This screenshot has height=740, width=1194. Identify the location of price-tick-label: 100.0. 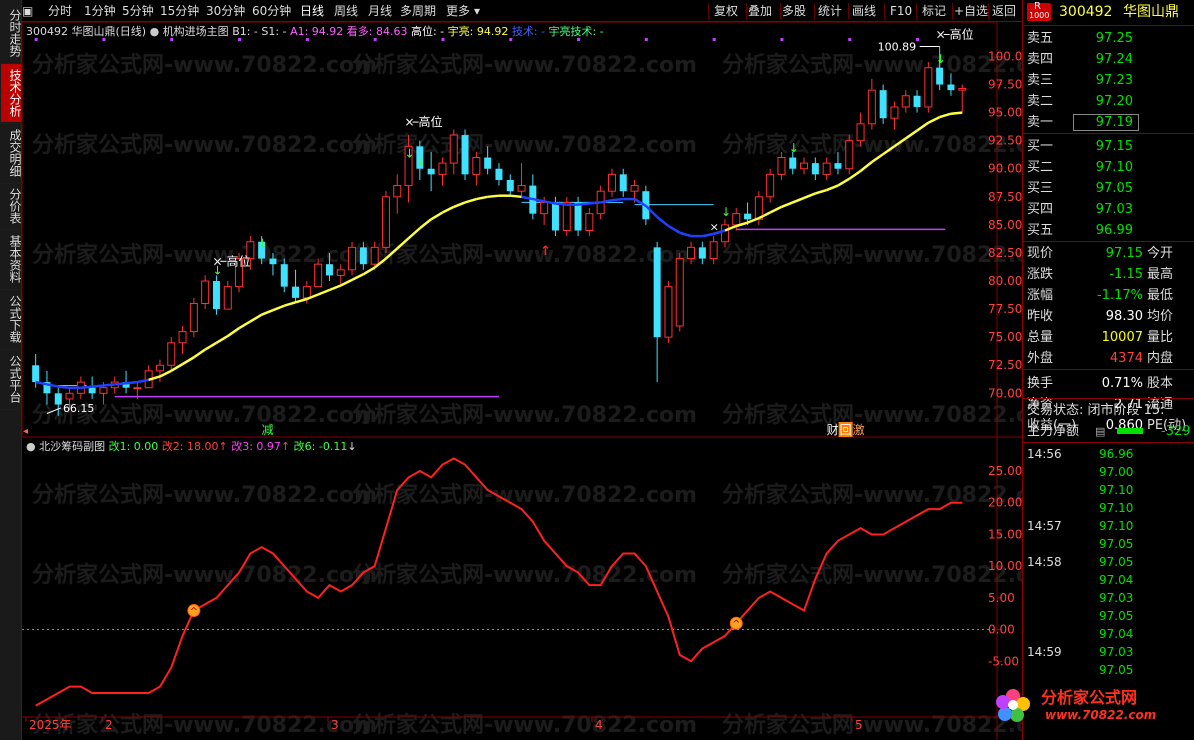
(1005, 56).